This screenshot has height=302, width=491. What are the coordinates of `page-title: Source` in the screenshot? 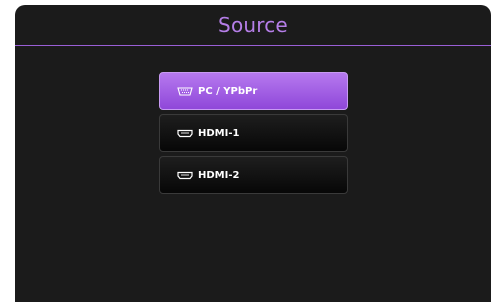 It's located at (253, 25).